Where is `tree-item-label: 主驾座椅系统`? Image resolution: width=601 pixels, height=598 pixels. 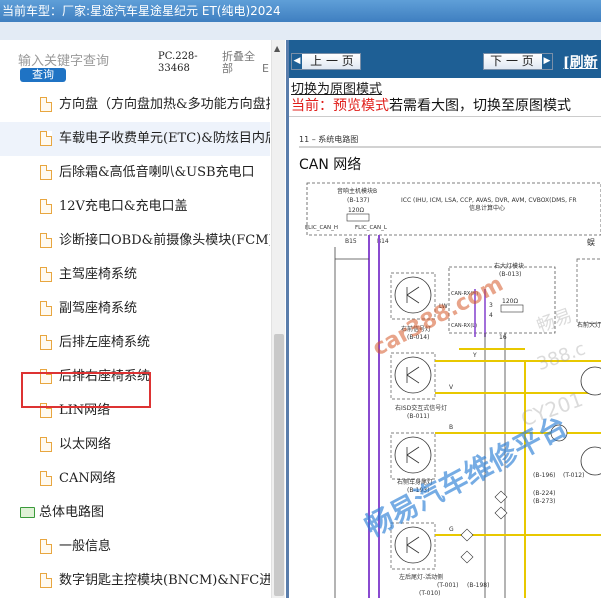 tree-item-label: 主驾座椅系统 is located at coordinates (98, 274).